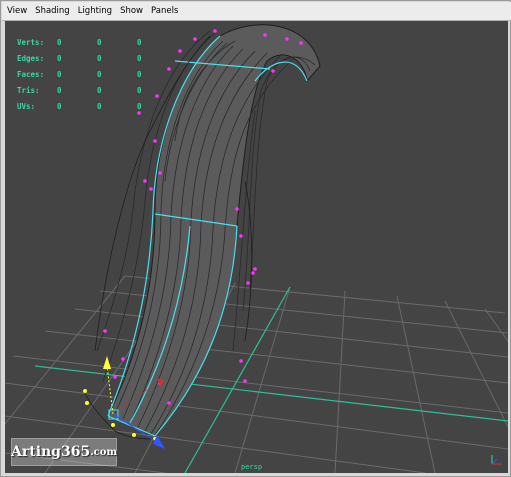 This screenshot has height=477, width=511. I want to click on watermark-tld: .com, so click(104, 452).